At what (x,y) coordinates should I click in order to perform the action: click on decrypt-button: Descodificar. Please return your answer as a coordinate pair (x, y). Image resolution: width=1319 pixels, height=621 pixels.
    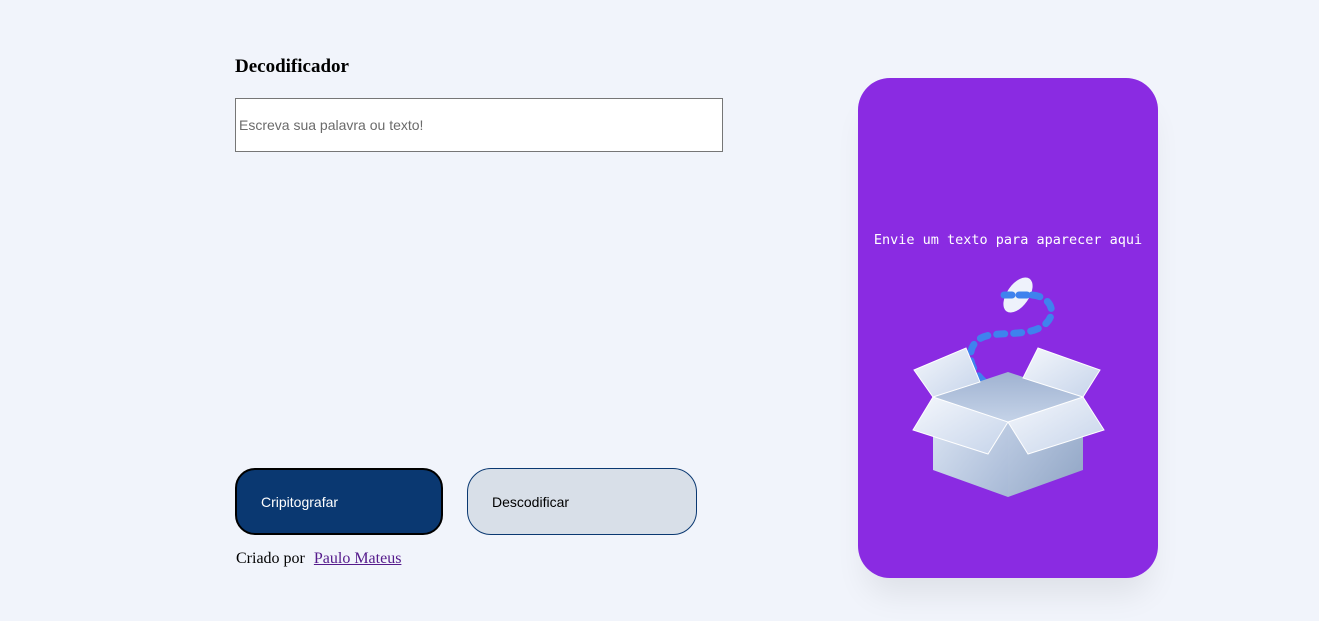
    Looking at the image, I should click on (582, 501).